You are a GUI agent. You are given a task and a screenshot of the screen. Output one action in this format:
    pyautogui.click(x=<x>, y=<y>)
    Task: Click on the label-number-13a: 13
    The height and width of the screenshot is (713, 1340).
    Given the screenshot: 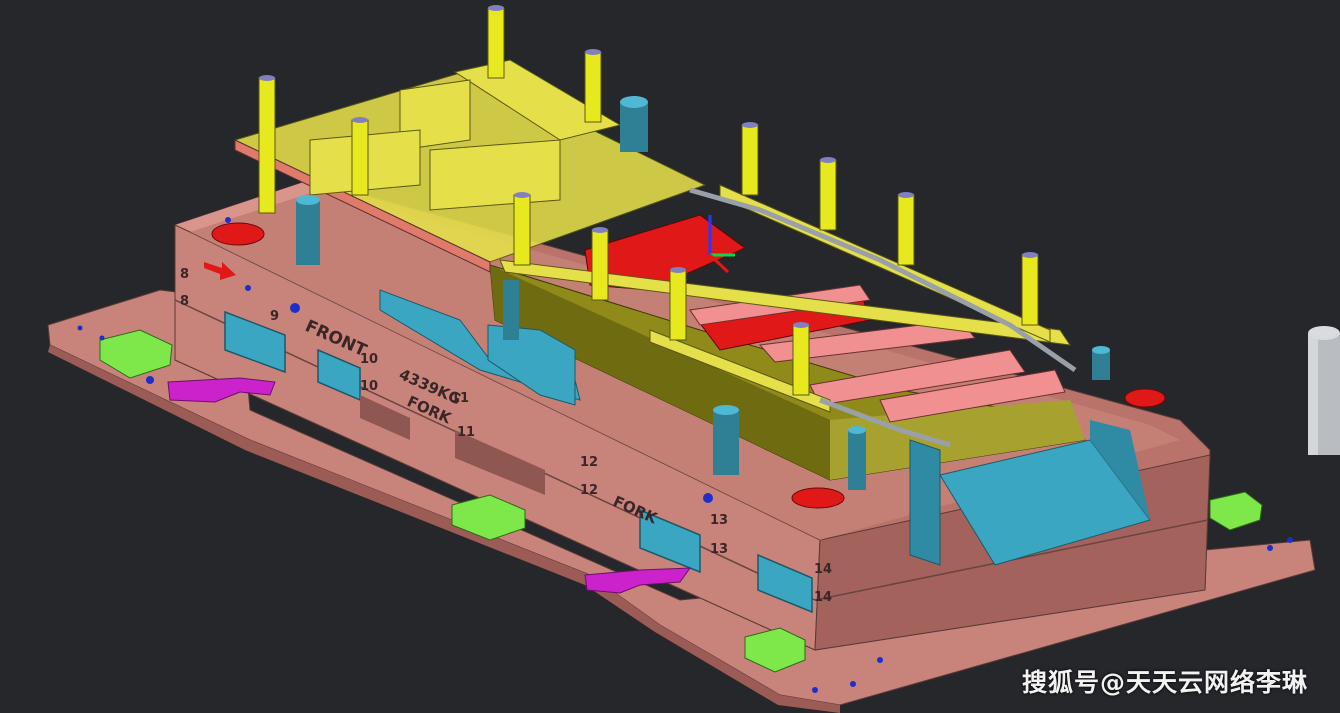 What is the action you would take?
    pyautogui.click(x=719, y=520)
    